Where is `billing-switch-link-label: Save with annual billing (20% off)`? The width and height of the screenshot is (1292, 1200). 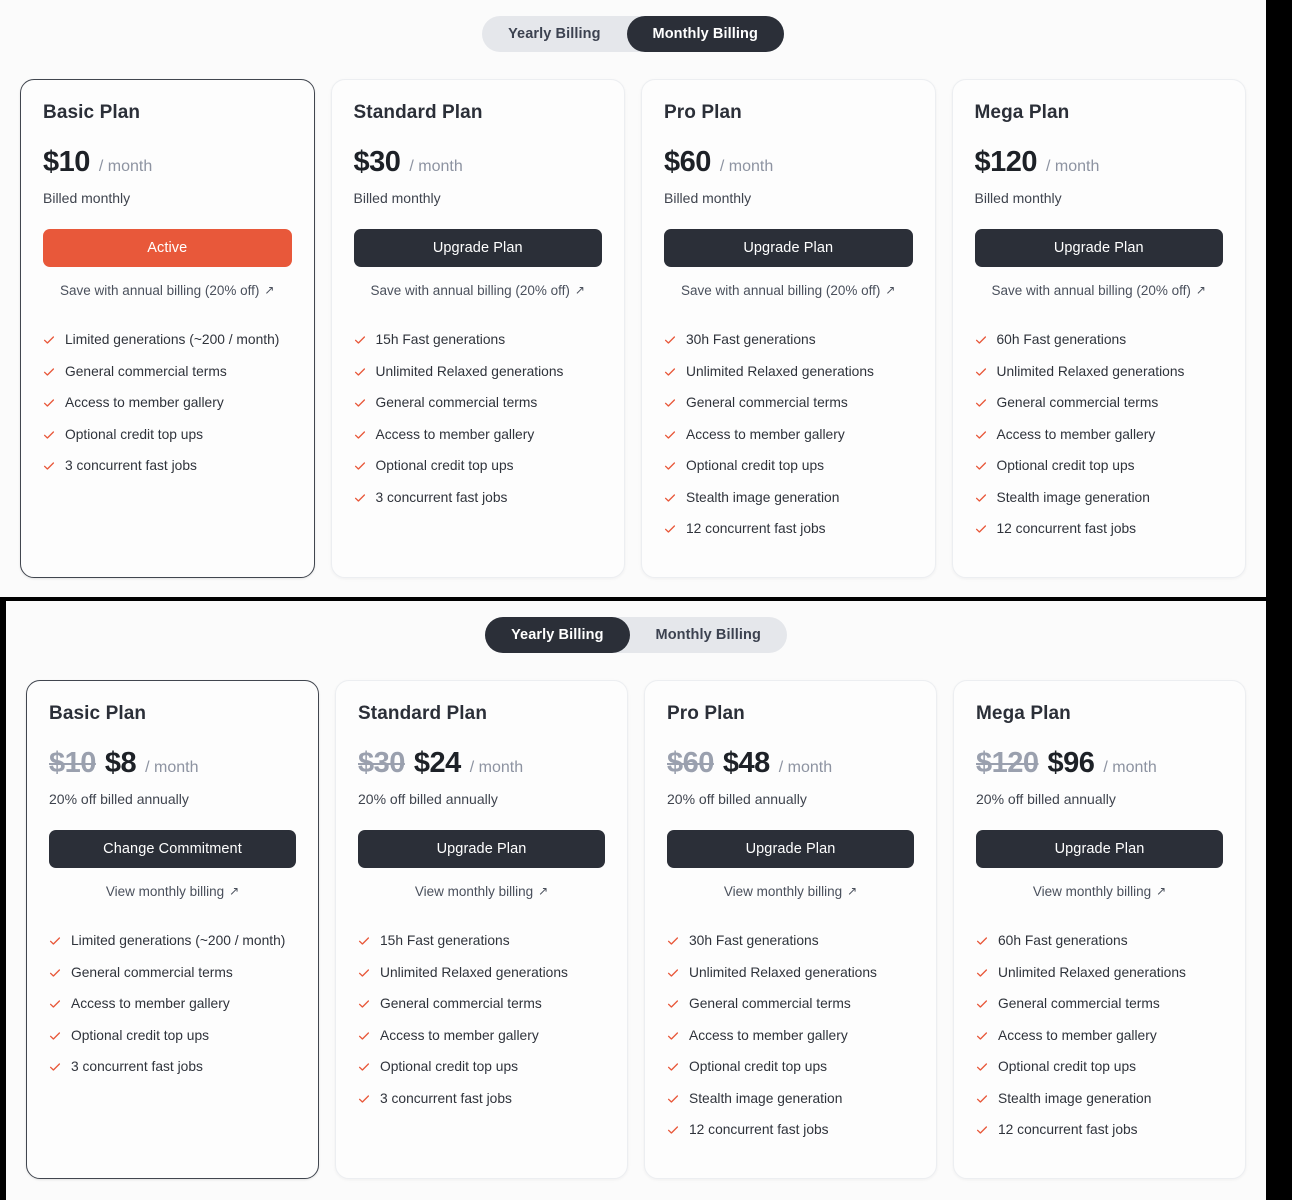
billing-switch-link-label: Save with annual billing (20% off) is located at coordinates (160, 290).